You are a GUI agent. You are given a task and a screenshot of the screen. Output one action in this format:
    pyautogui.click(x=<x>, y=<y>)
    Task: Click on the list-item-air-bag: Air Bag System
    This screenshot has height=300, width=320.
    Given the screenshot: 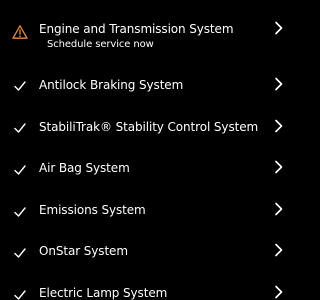 What is the action you would take?
    pyautogui.click(x=150, y=169)
    